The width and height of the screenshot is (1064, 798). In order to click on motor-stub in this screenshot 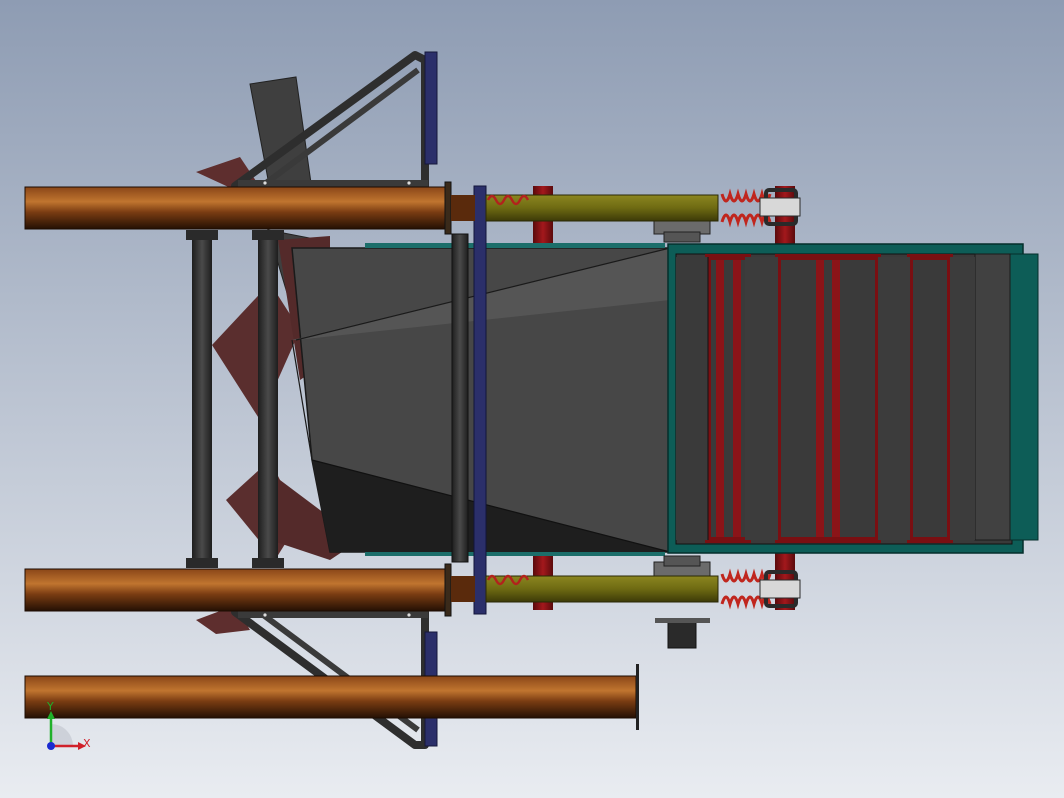, I will do `click(682, 634)`.